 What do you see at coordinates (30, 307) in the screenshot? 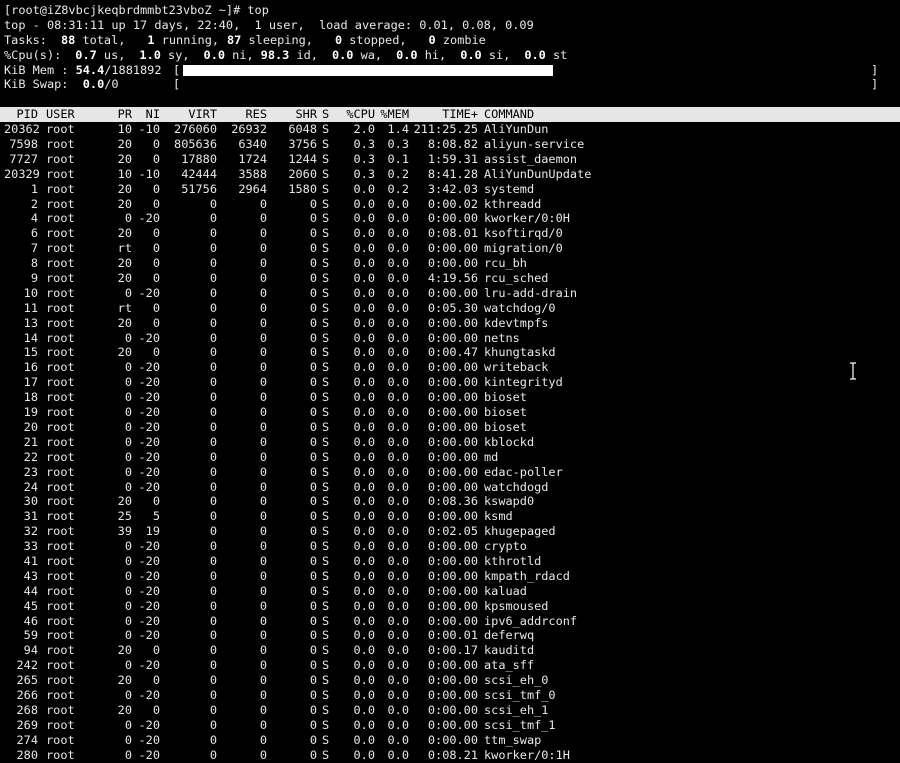
I see `cell-pid: 11` at bounding box center [30, 307].